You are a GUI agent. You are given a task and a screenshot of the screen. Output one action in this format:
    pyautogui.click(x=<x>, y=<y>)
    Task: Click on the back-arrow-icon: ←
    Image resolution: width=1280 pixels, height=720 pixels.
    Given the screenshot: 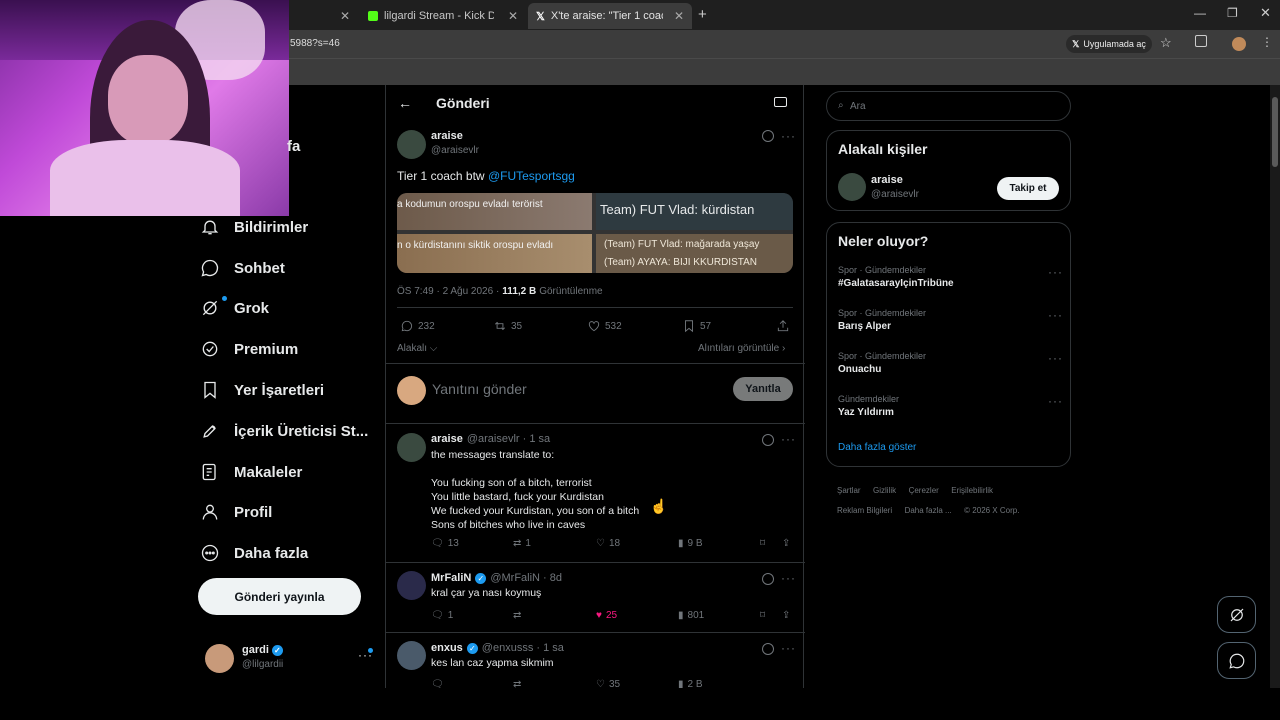 What is the action you would take?
    pyautogui.click(x=405, y=103)
    